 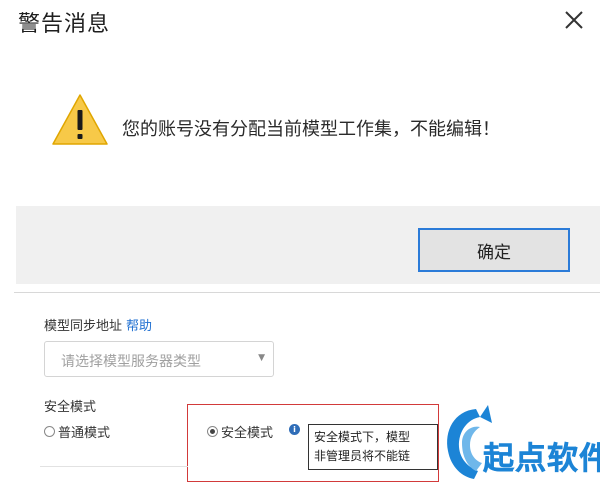 I want to click on watermark-text: 起点软件, so click(x=541, y=459).